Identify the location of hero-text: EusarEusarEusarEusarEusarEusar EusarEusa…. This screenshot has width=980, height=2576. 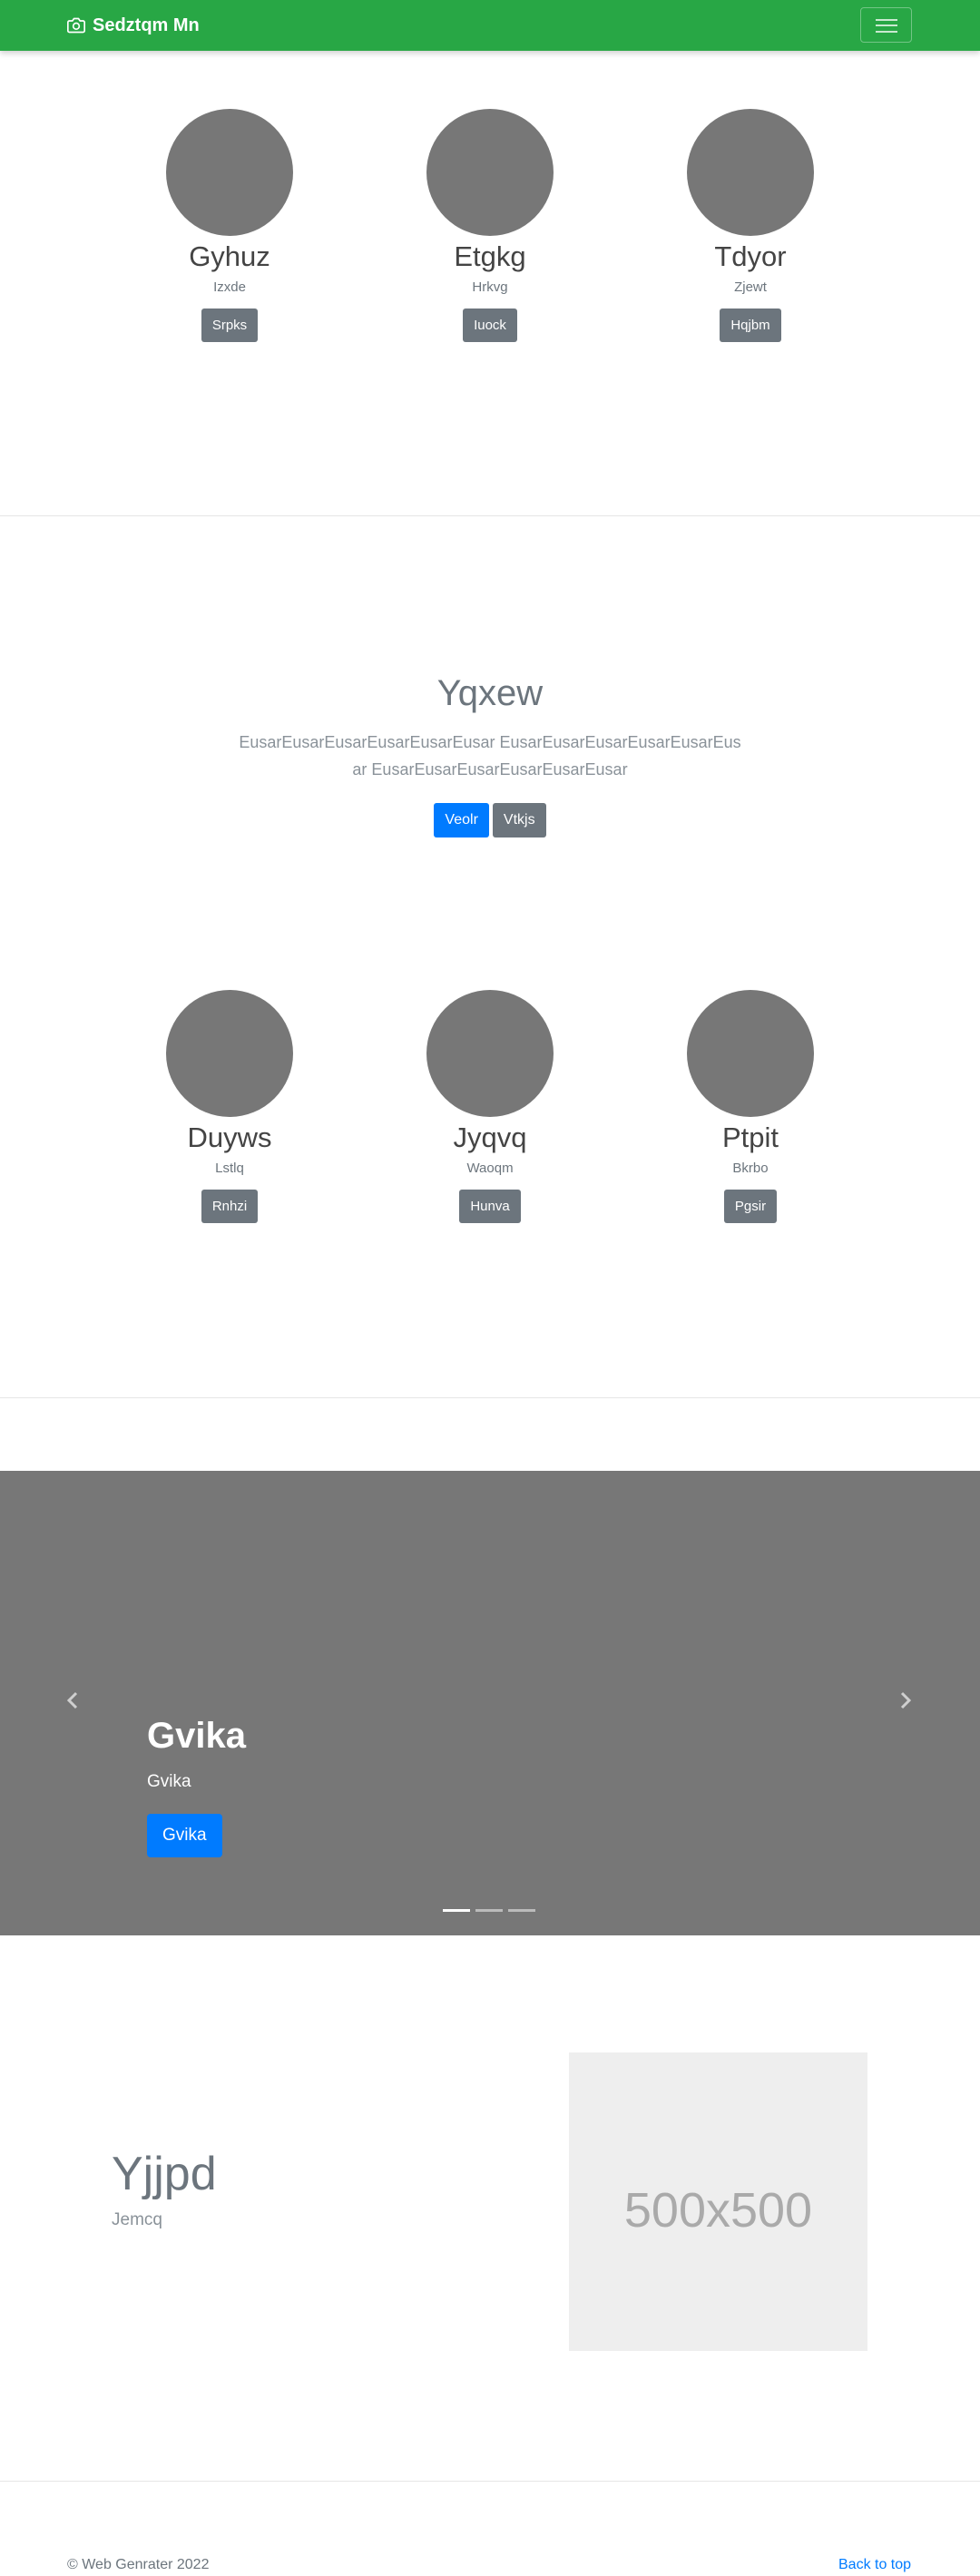
(490, 756).